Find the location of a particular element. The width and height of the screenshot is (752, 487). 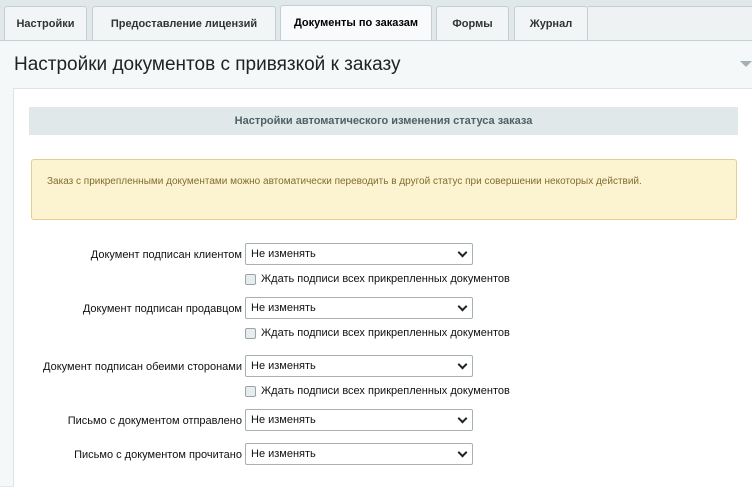

row-label-wrap: Письмо с документом отправлено is located at coordinates (128, 422).